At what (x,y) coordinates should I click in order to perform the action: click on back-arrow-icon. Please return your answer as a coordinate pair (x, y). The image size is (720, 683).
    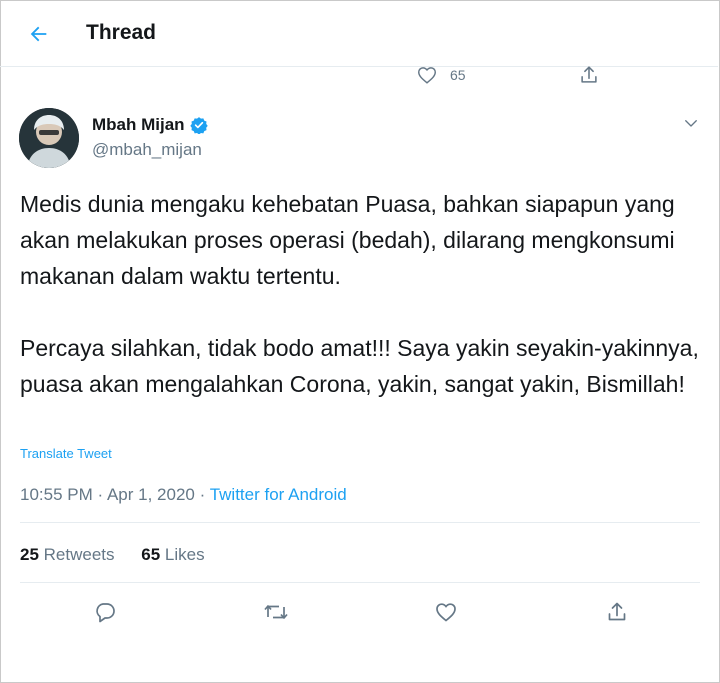
    Looking at the image, I should click on (38, 34).